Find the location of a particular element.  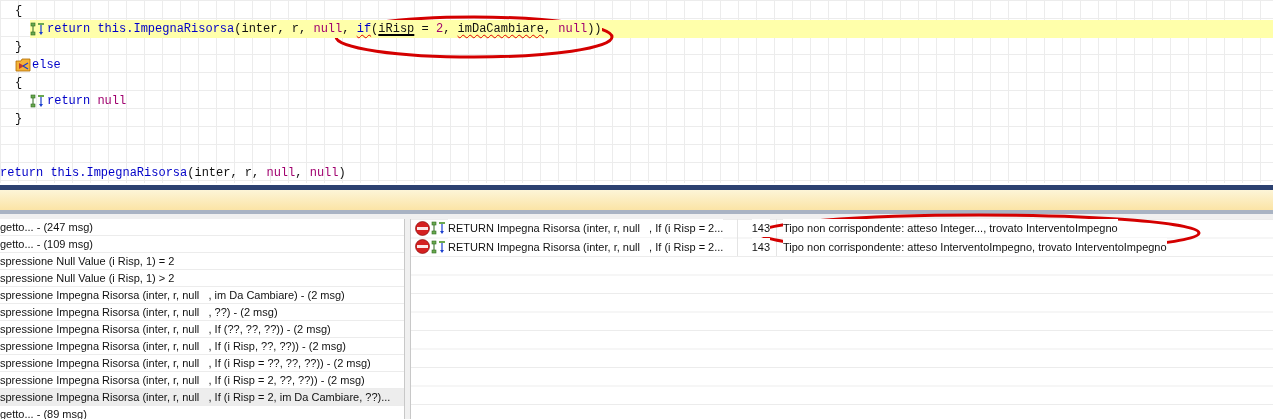

message-cell: Tipo non corrispondente: atteso InterventoImpegno, trovato InterventoImpegno is located at coordinates (975, 246).